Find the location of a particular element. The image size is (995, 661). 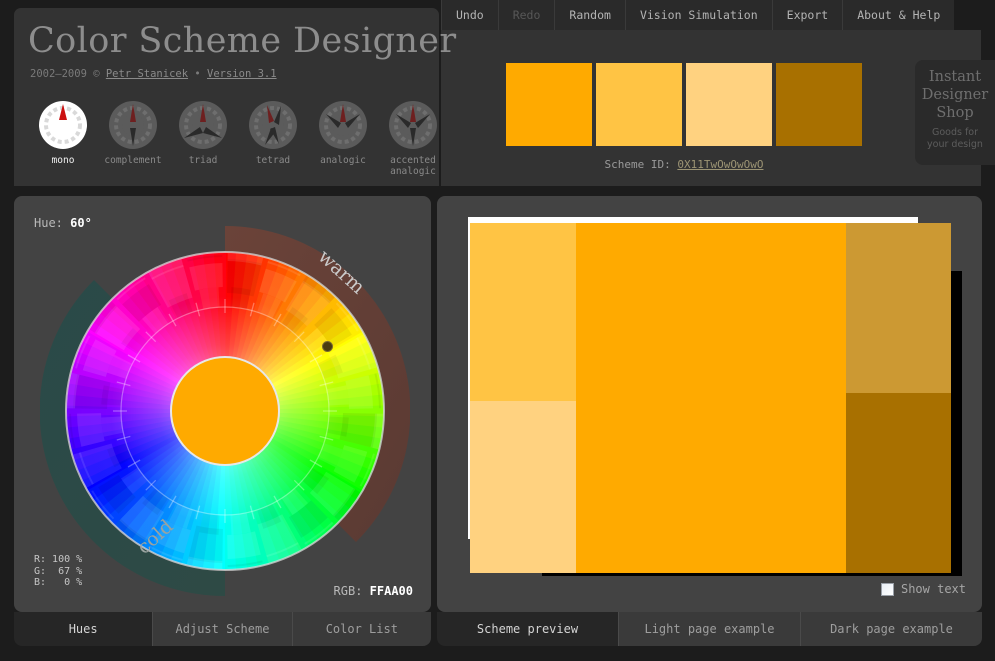

scheme-type-accented-analogic: accented analogic is located at coordinates (413, 138).